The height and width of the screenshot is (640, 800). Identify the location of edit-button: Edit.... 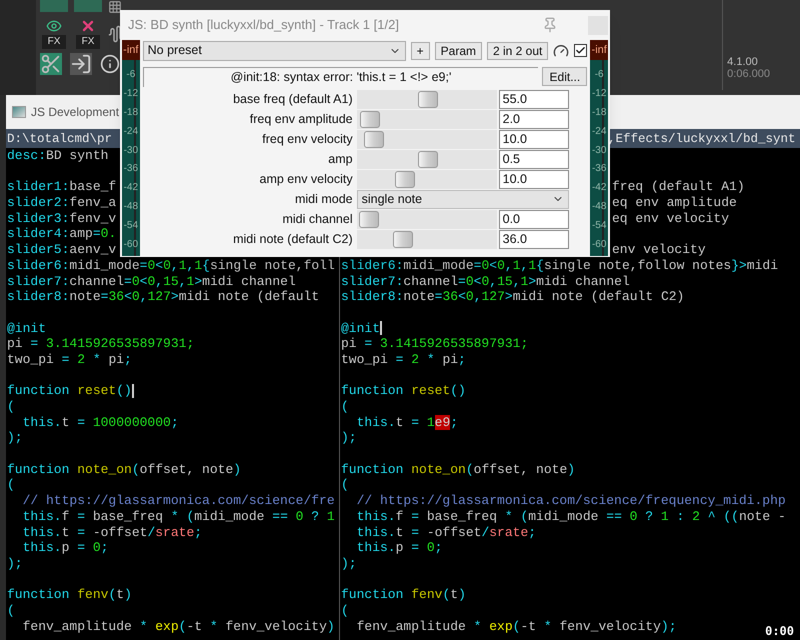
(565, 76).